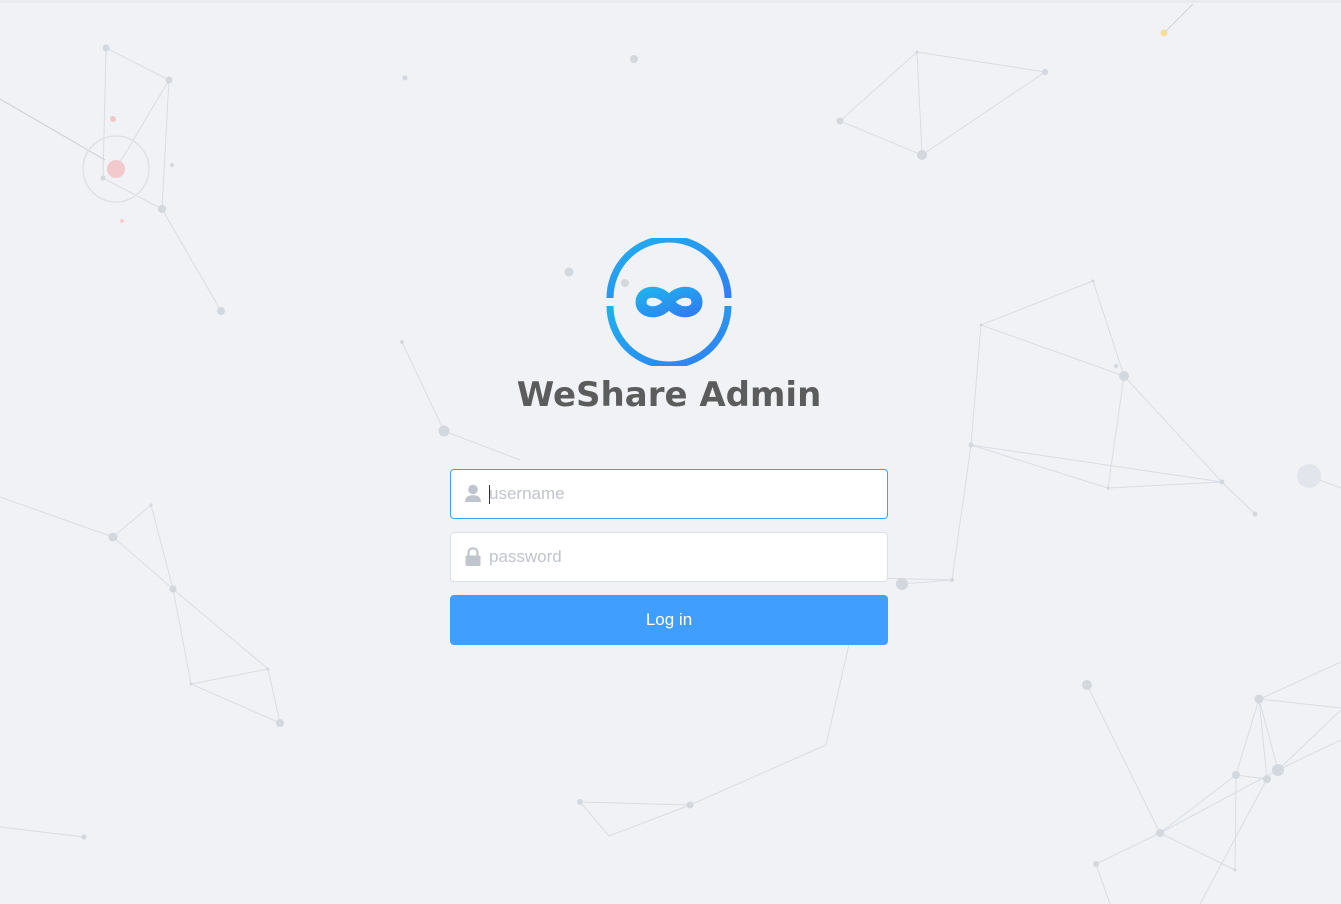 The width and height of the screenshot is (1341, 904). What do you see at coordinates (669, 395) in the screenshot?
I see `app-title: WeShare Admin` at bounding box center [669, 395].